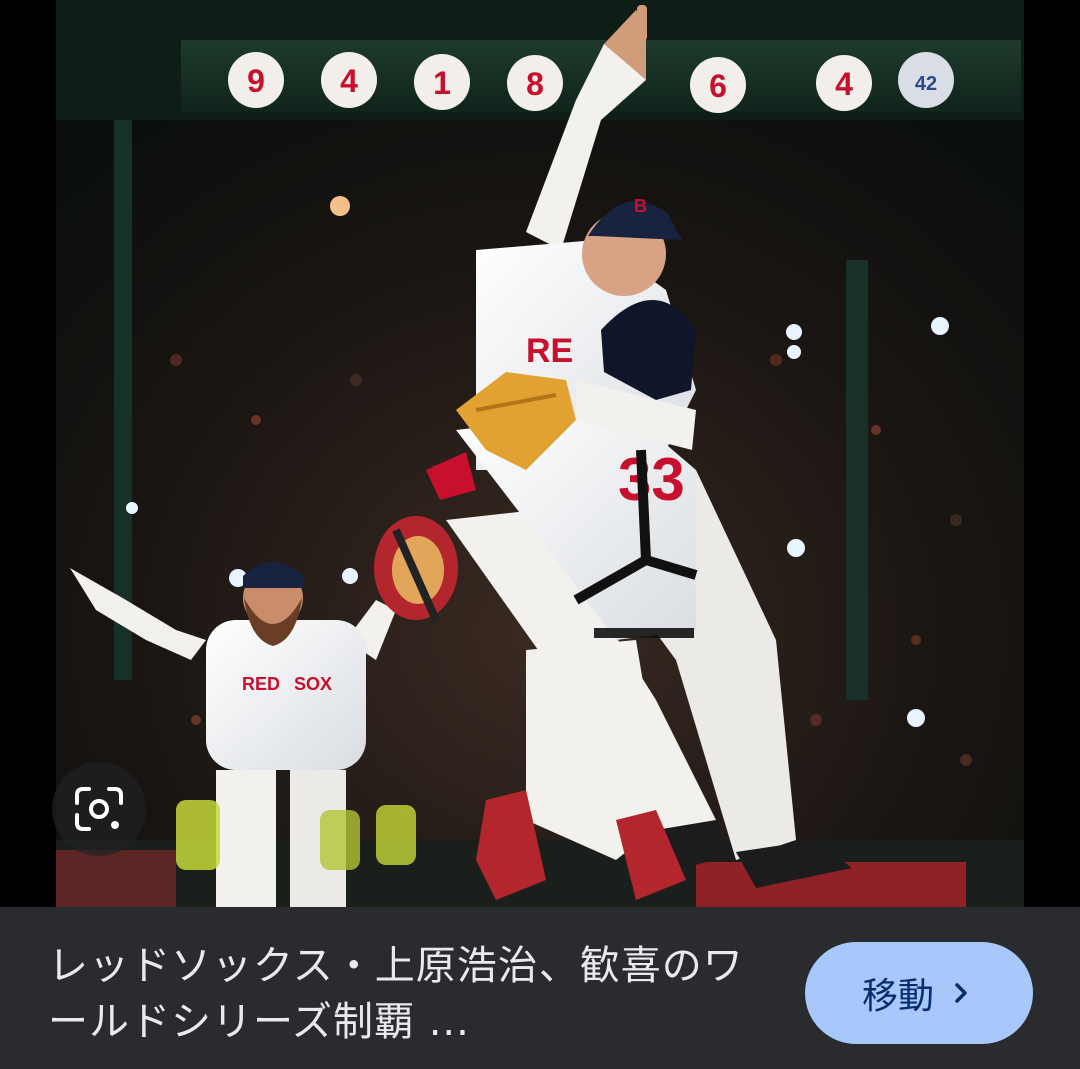 The width and height of the screenshot is (1080, 1069). I want to click on lens-search-button, so click(99, 809).